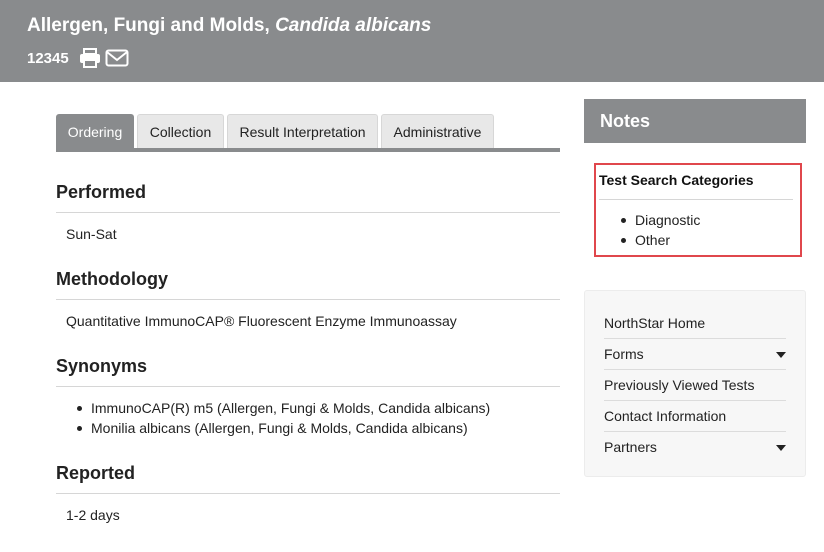 This screenshot has height=552, width=824. I want to click on nav-label: Forms, so click(624, 354).